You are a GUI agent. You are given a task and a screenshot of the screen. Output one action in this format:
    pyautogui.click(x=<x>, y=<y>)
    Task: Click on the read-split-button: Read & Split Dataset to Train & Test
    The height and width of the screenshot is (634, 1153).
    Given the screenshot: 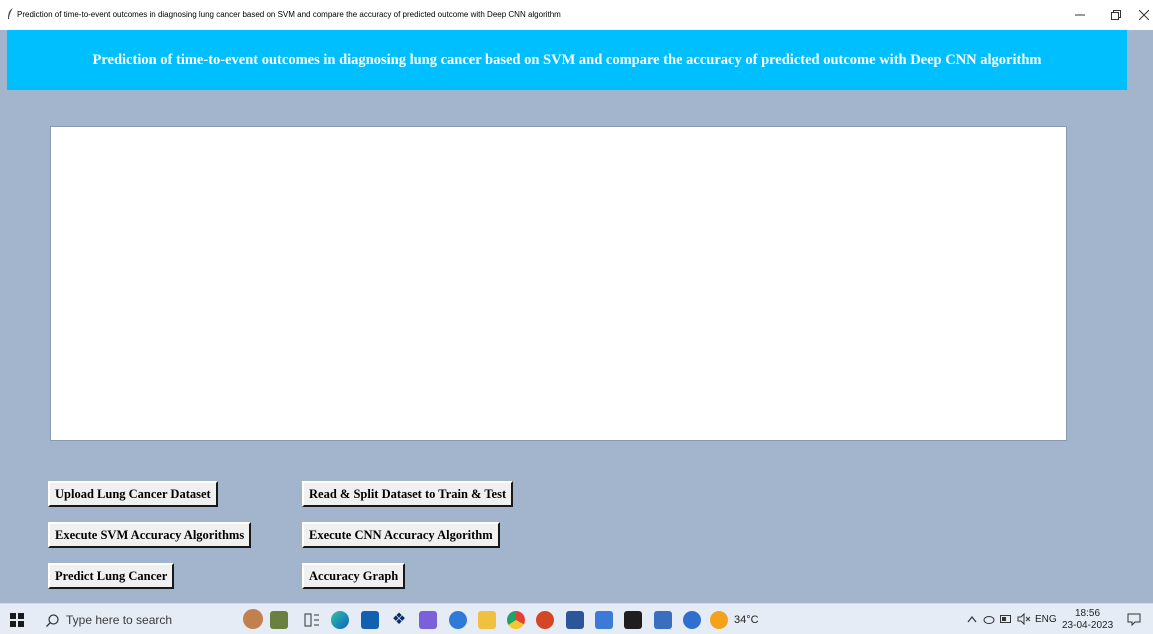 What is the action you would take?
    pyautogui.click(x=408, y=494)
    